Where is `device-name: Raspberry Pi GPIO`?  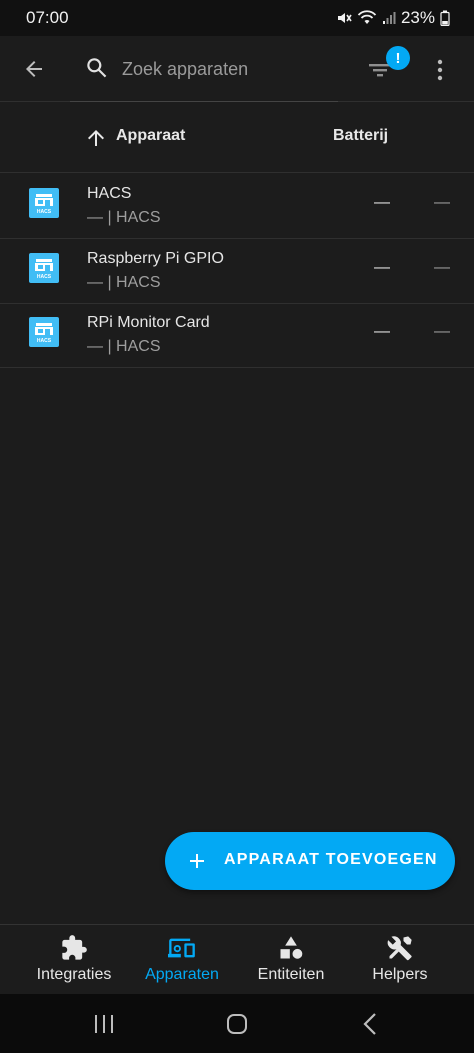
device-name: Raspberry Pi GPIO is located at coordinates (155, 258).